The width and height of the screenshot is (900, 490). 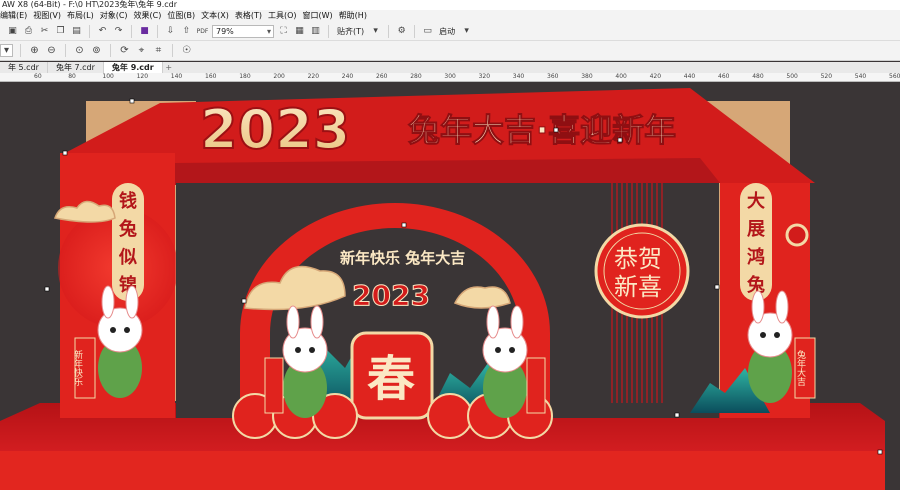 What do you see at coordinates (391, 379) in the screenshot?
I see `spring-char: 春` at bounding box center [391, 379].